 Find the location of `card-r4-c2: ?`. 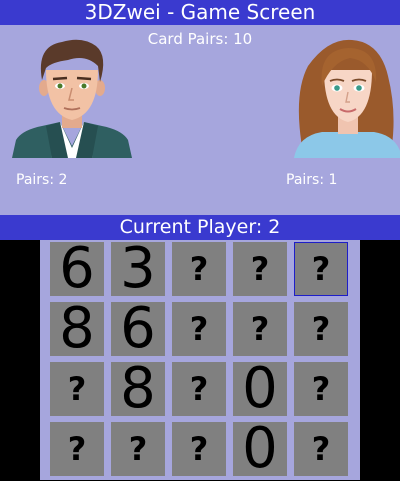

card-r4-c2: ? is located at coordinates (138, 449).